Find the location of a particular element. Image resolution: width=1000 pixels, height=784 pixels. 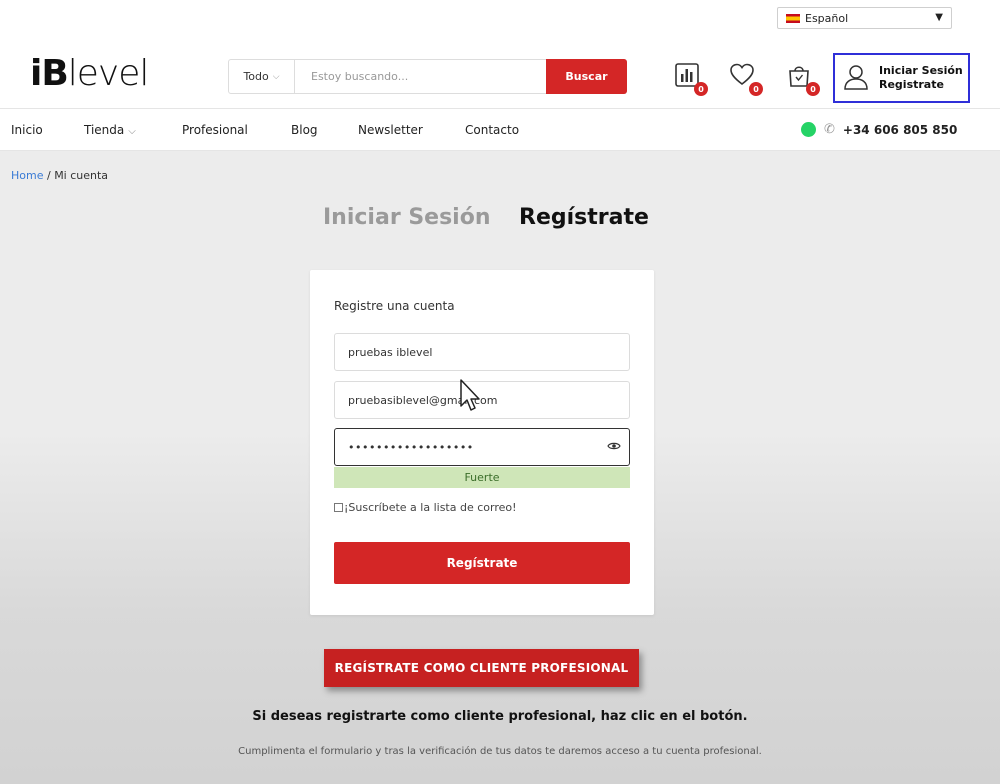

nav-item-inicio: Inicio is located at coordinates (27, 130).